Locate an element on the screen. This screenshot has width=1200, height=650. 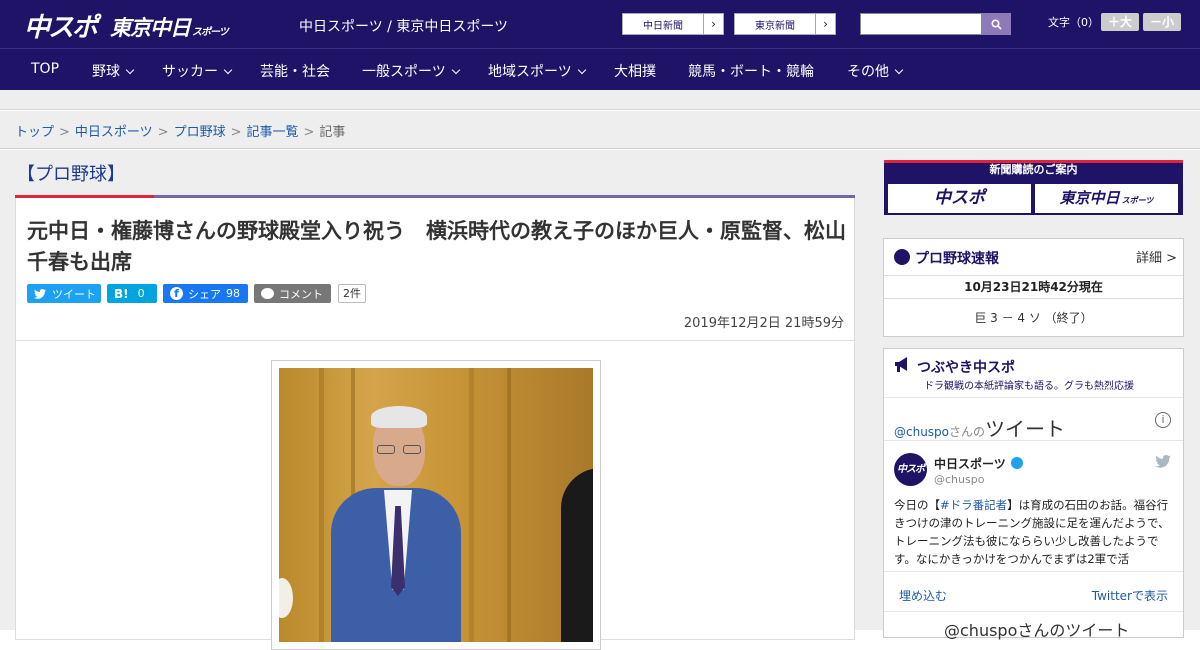
nav-sumo: 大相撲 is located at coordinates (635, 71).